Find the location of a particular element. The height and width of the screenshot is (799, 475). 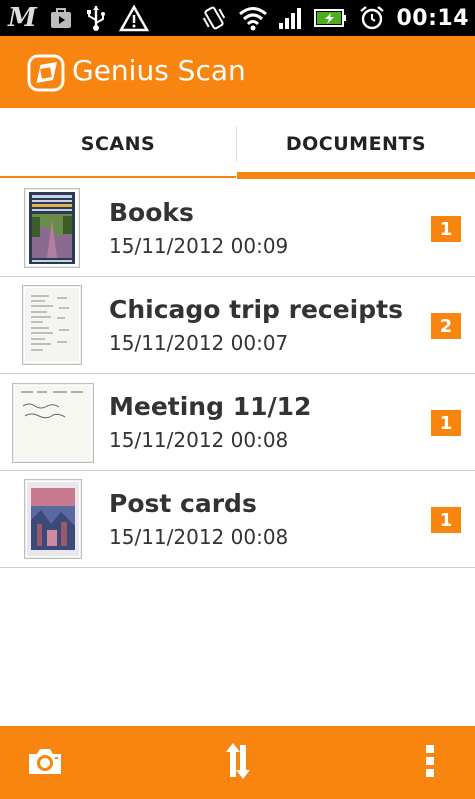

battery-charging-icon is located at coordinates (331, 18).